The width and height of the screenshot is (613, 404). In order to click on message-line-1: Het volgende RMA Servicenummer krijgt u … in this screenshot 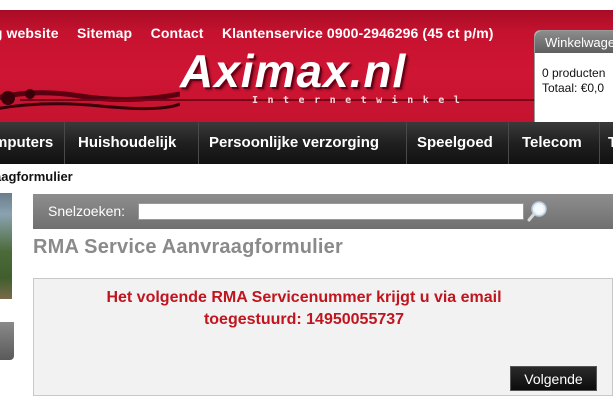, I will do `click(304, 297)`.